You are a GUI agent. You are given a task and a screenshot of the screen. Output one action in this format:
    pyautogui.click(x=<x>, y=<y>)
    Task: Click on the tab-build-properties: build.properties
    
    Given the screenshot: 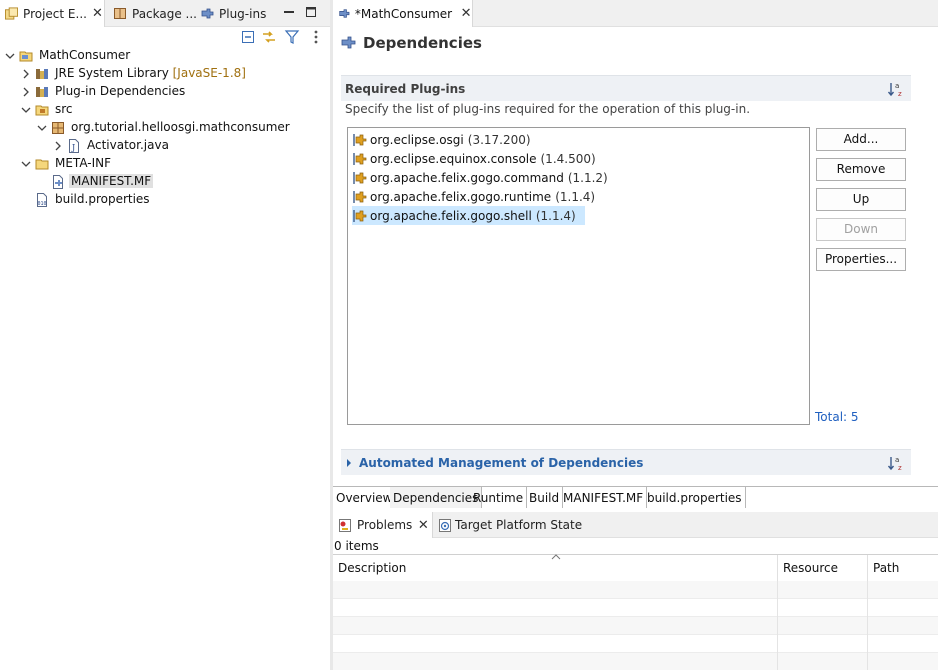 What is the action you would take?
    pyautogui.click(x=695, y=497)
    